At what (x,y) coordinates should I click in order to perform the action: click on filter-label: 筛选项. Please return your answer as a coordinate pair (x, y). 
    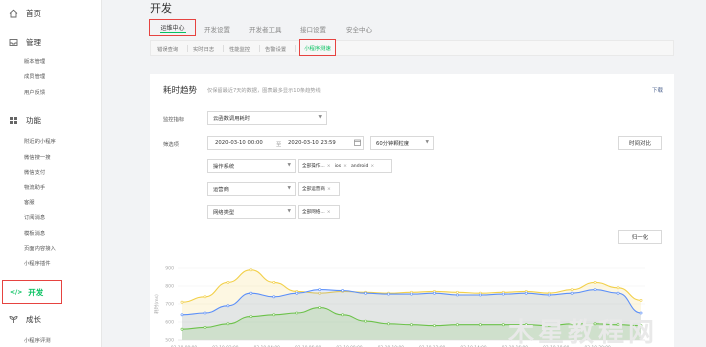
    Looking at the image, I should click on (171, 145).